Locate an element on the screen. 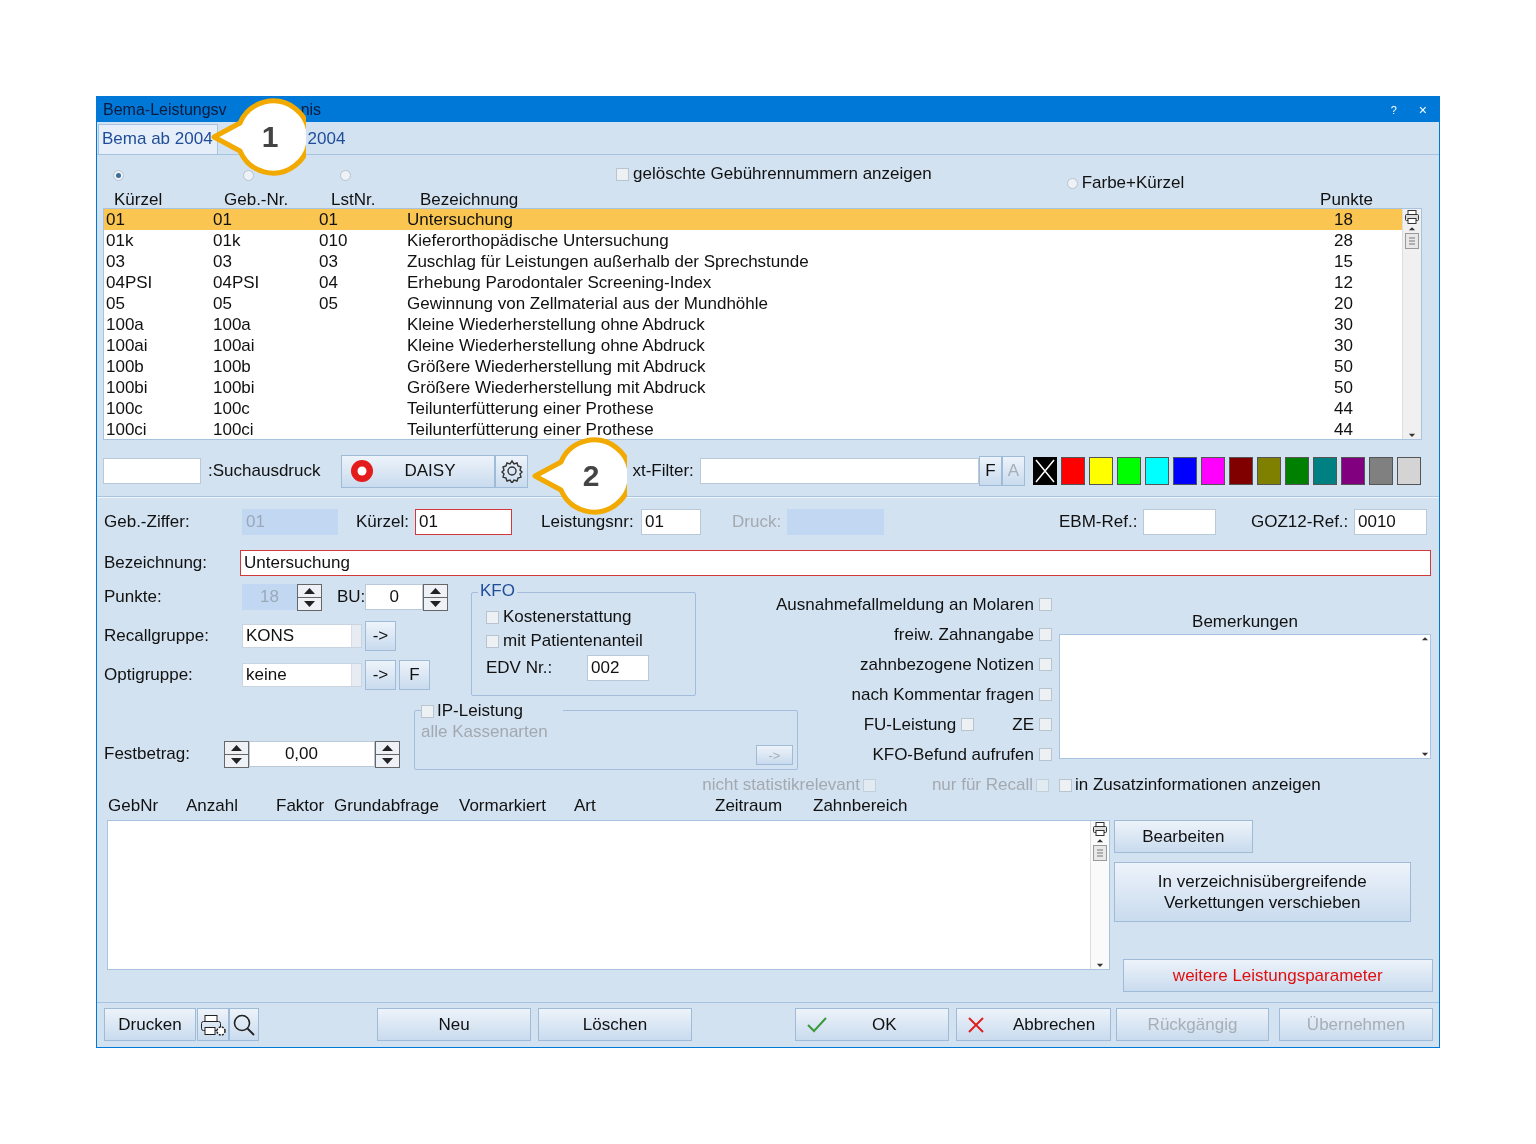  column-header: Bezeichnung is located at coordinates (861, 199).